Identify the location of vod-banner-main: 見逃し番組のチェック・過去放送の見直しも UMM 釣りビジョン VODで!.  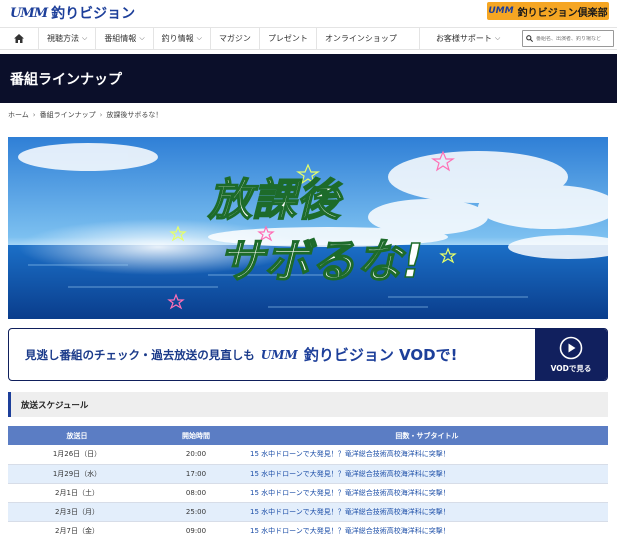
(272, 354).